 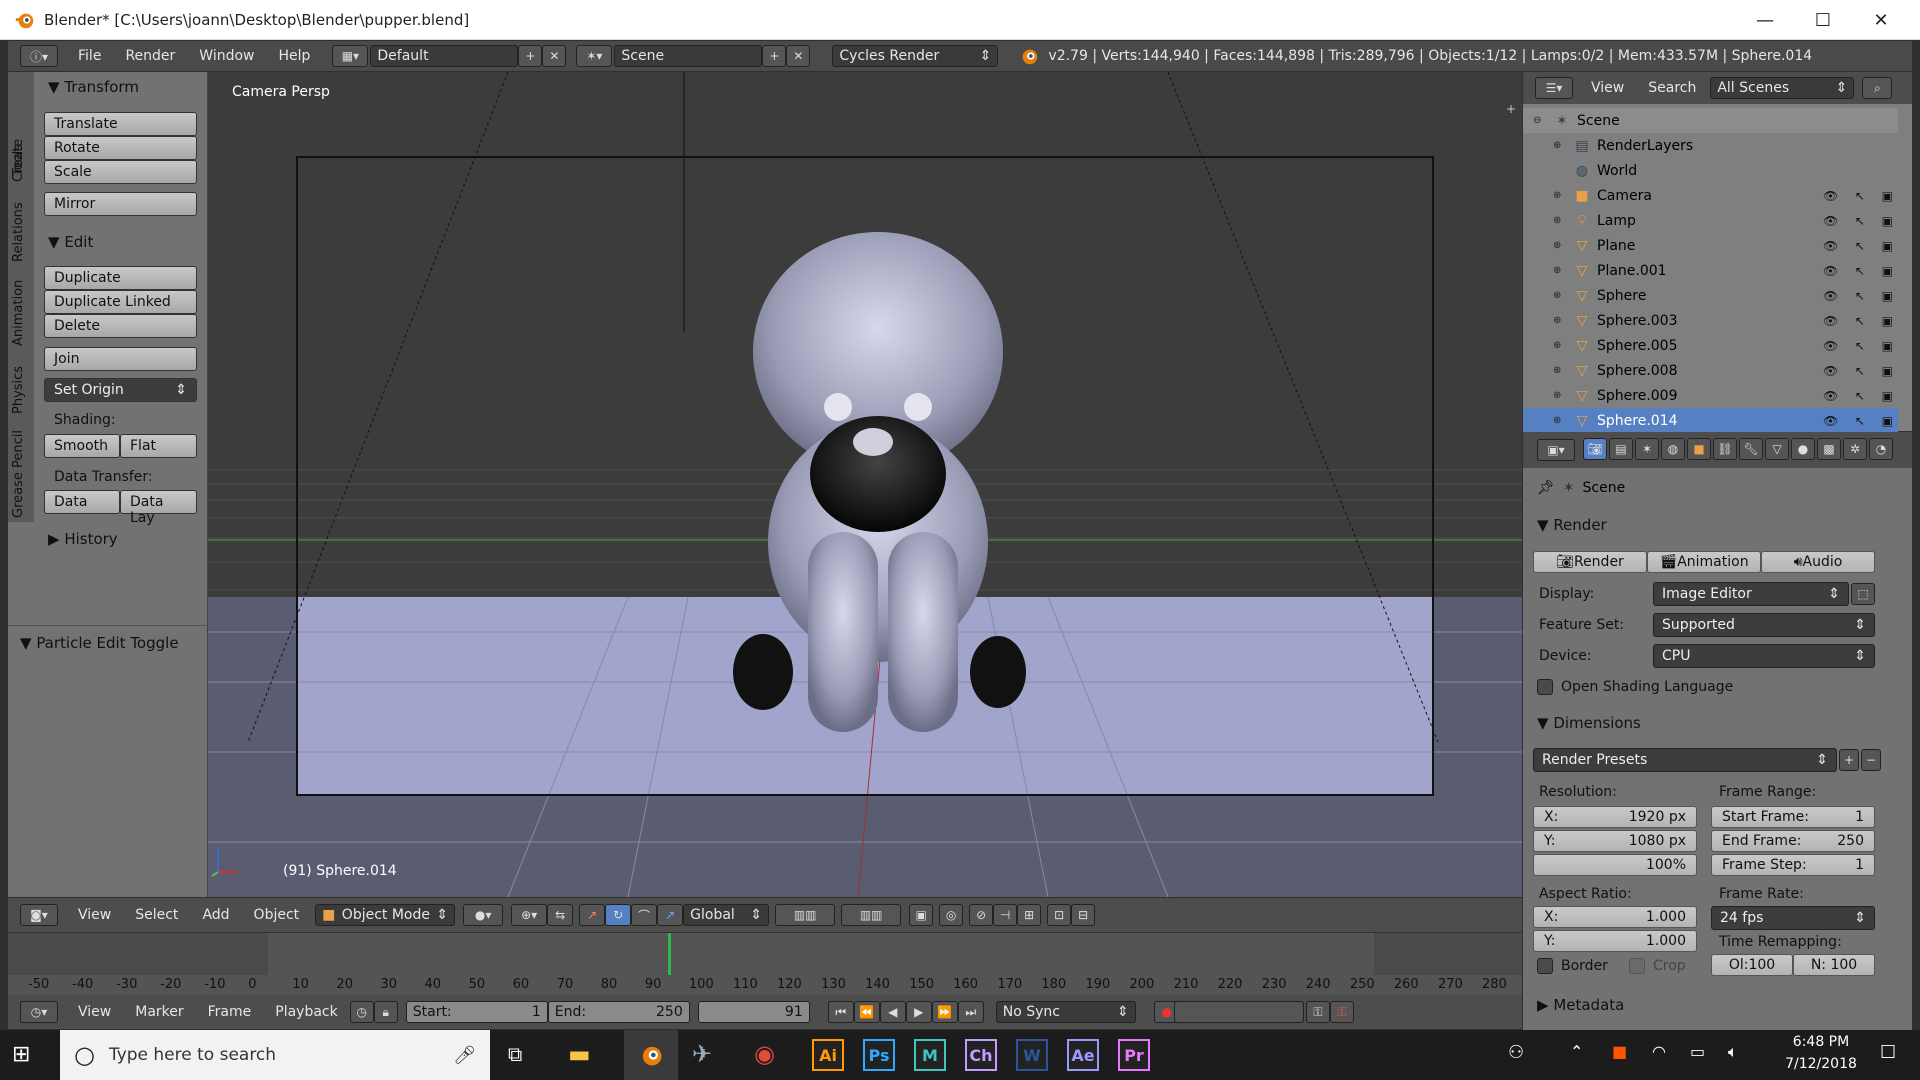 What do you see at coordinates (1881, 449) in the screenshot?
I see `physics-tab-icon: ◔` at bounding box center [1881, 449].